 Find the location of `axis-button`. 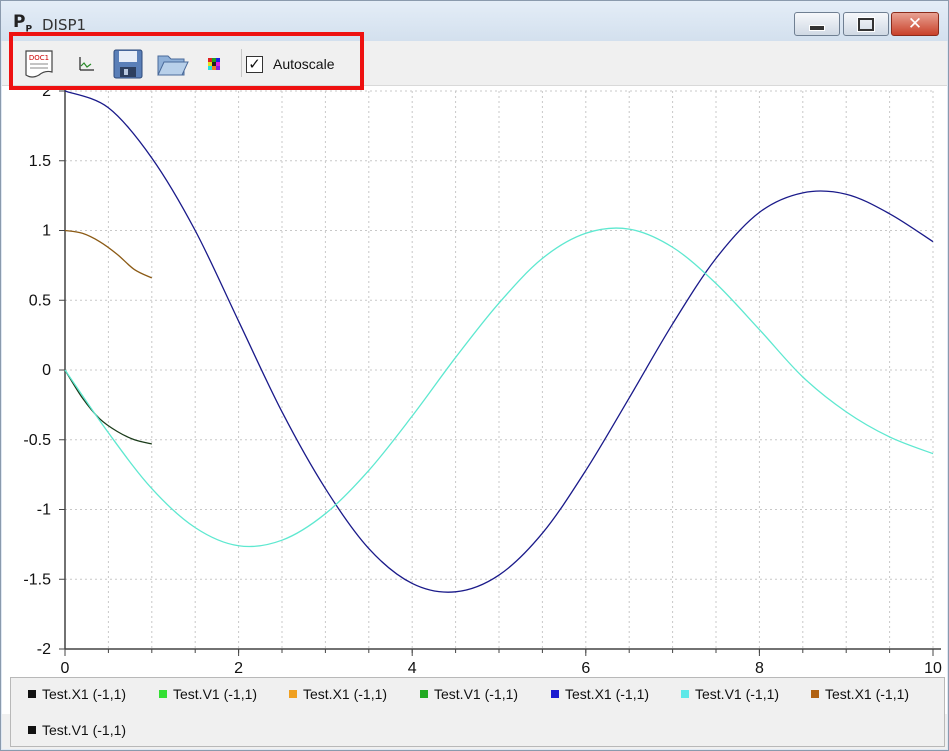

axis-button is located at coordinates (86, 64).